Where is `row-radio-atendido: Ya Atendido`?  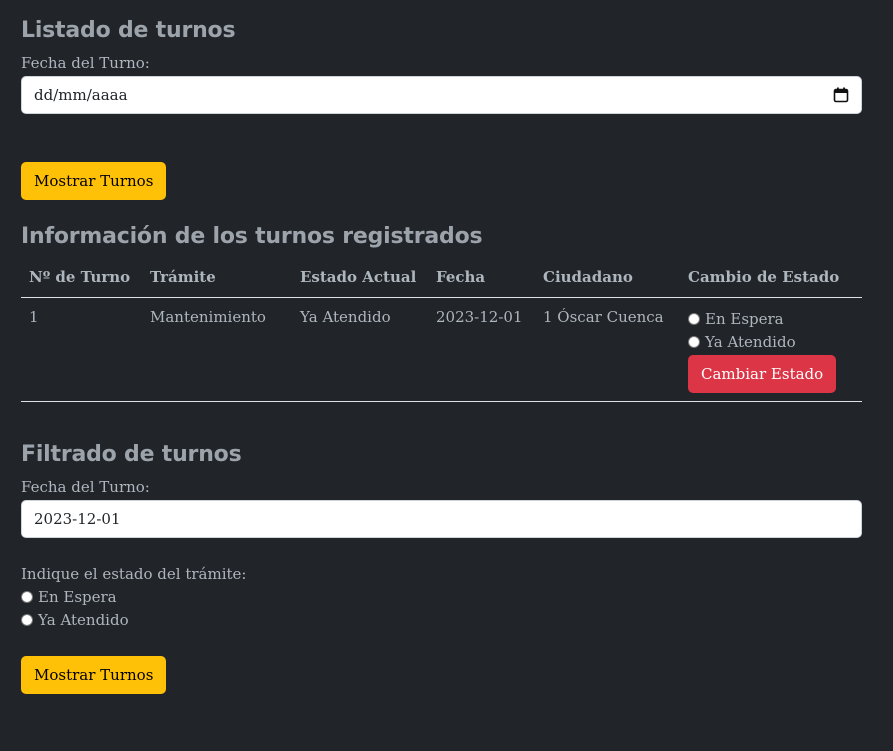 row-radio-atendido: Ya Atendido is located at coordinates (771, 342).